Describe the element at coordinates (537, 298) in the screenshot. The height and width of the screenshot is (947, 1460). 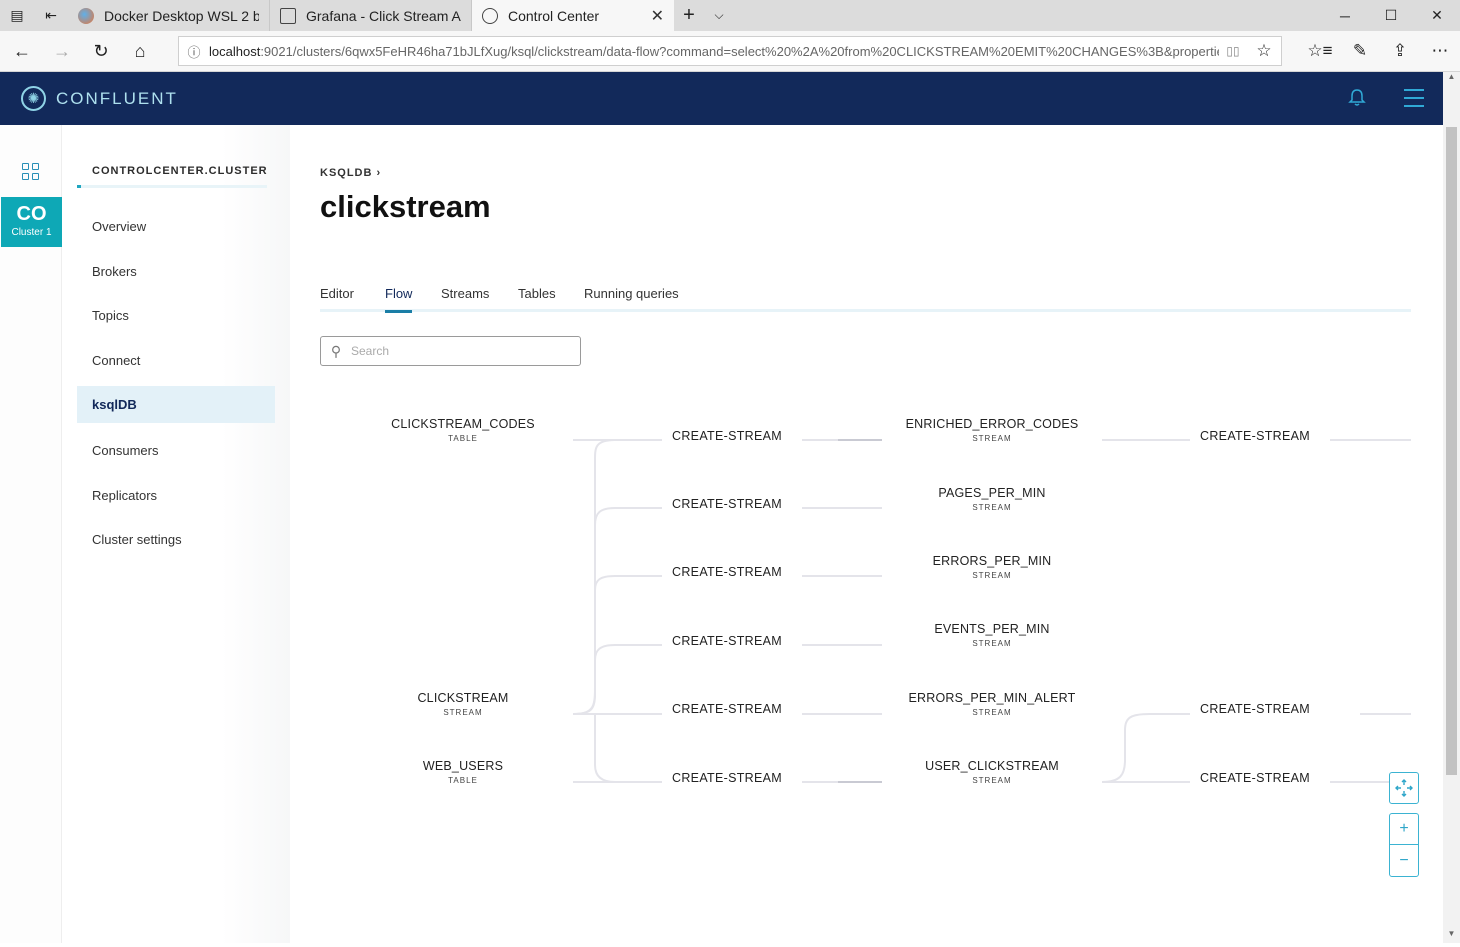
I see `tab-tables: Tables` at that location.